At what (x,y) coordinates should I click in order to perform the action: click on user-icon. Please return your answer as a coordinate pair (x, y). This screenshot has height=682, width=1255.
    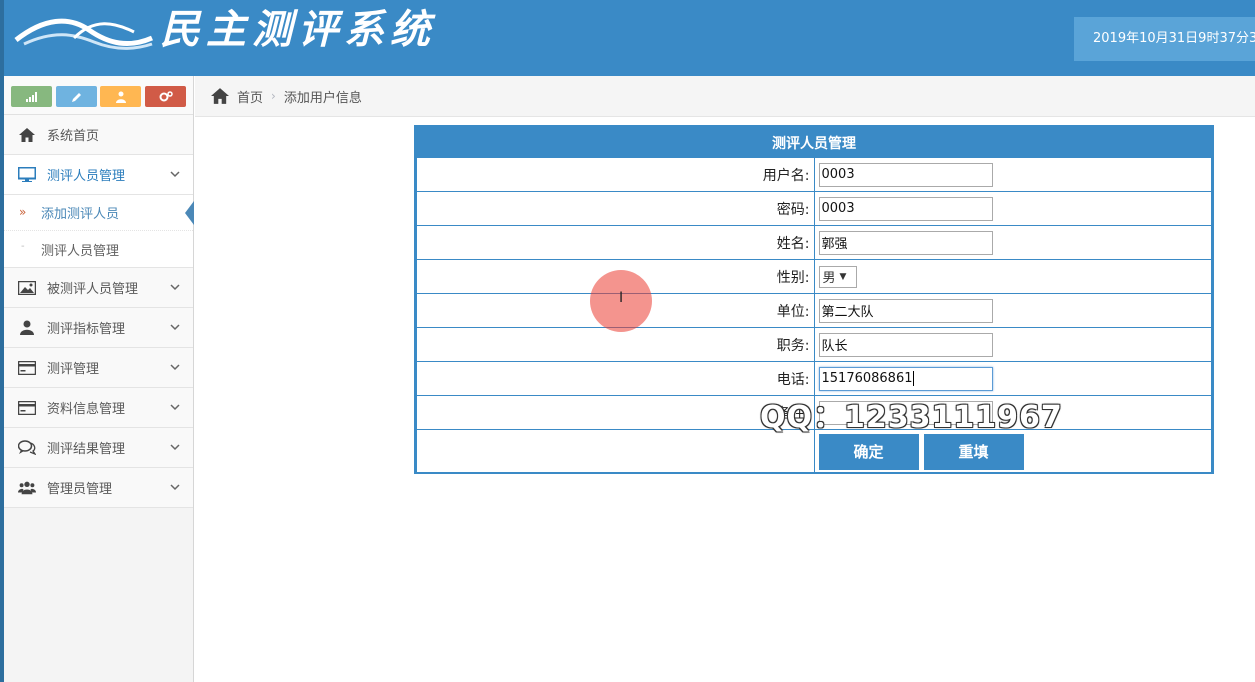
    Looking at the image, I should click on (27, 328).